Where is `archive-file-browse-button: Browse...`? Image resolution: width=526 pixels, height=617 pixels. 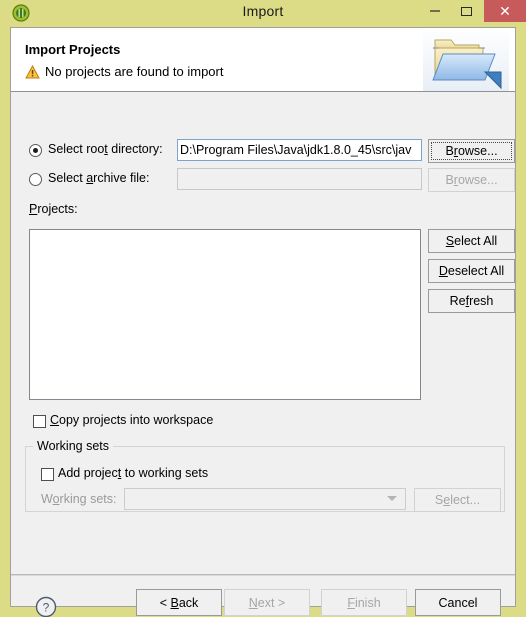 archive-file-browse-button: Browse... is located at coordinates (471, 180).